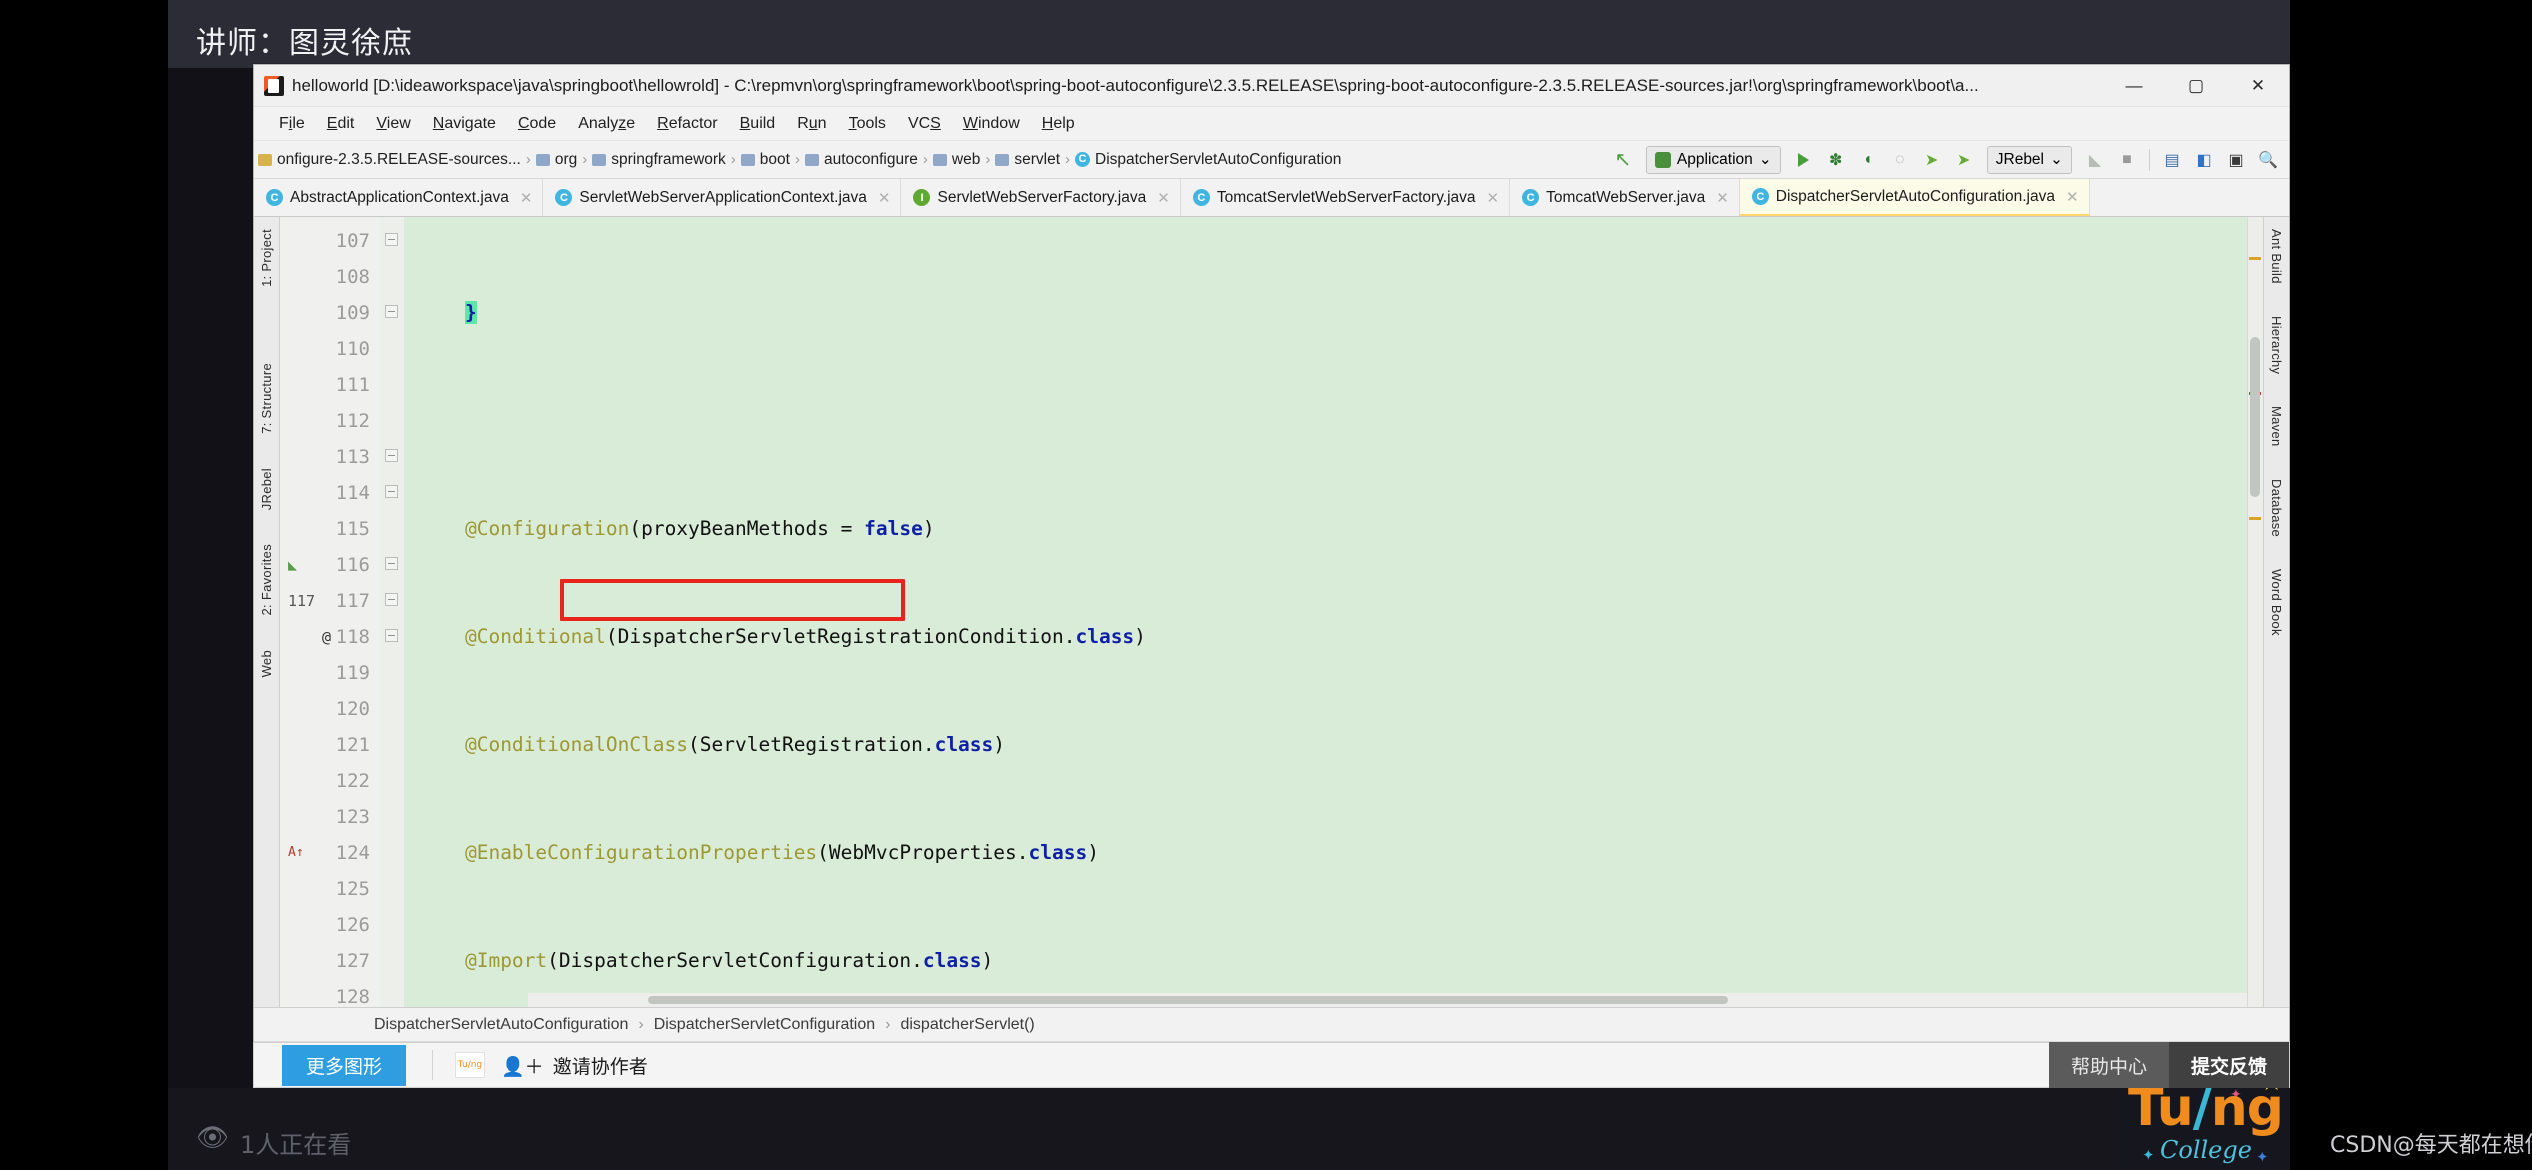  I want to click on sidebar-item-hierarchy: Hierarchy, so click(2276, 345).